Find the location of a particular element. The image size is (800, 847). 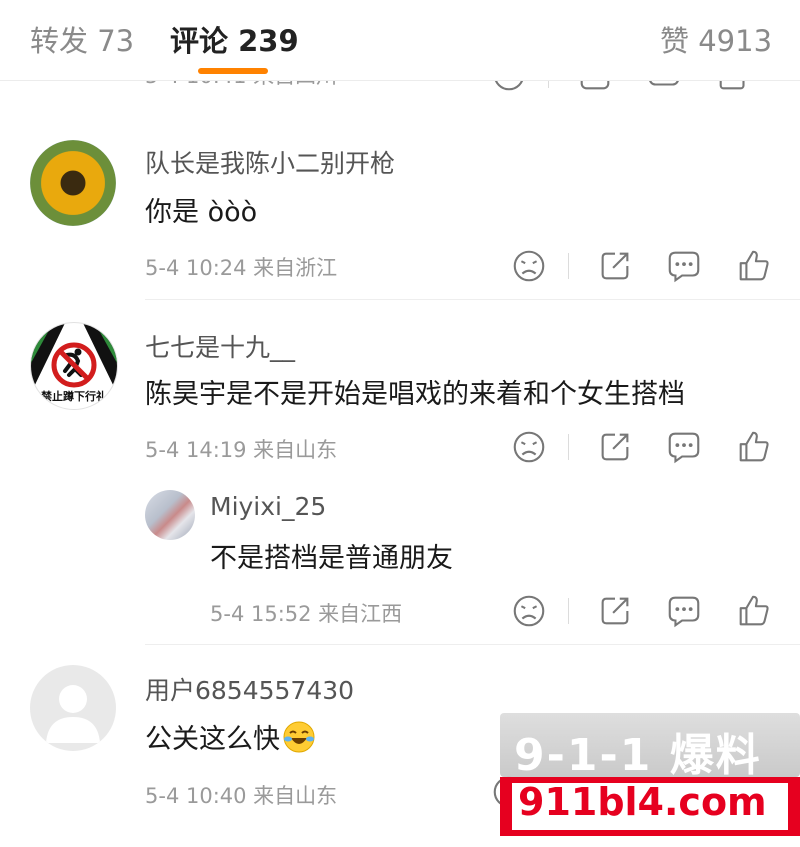

watermark-banner: 9-1-1 爆料网 is located at coordinates (650, 779).